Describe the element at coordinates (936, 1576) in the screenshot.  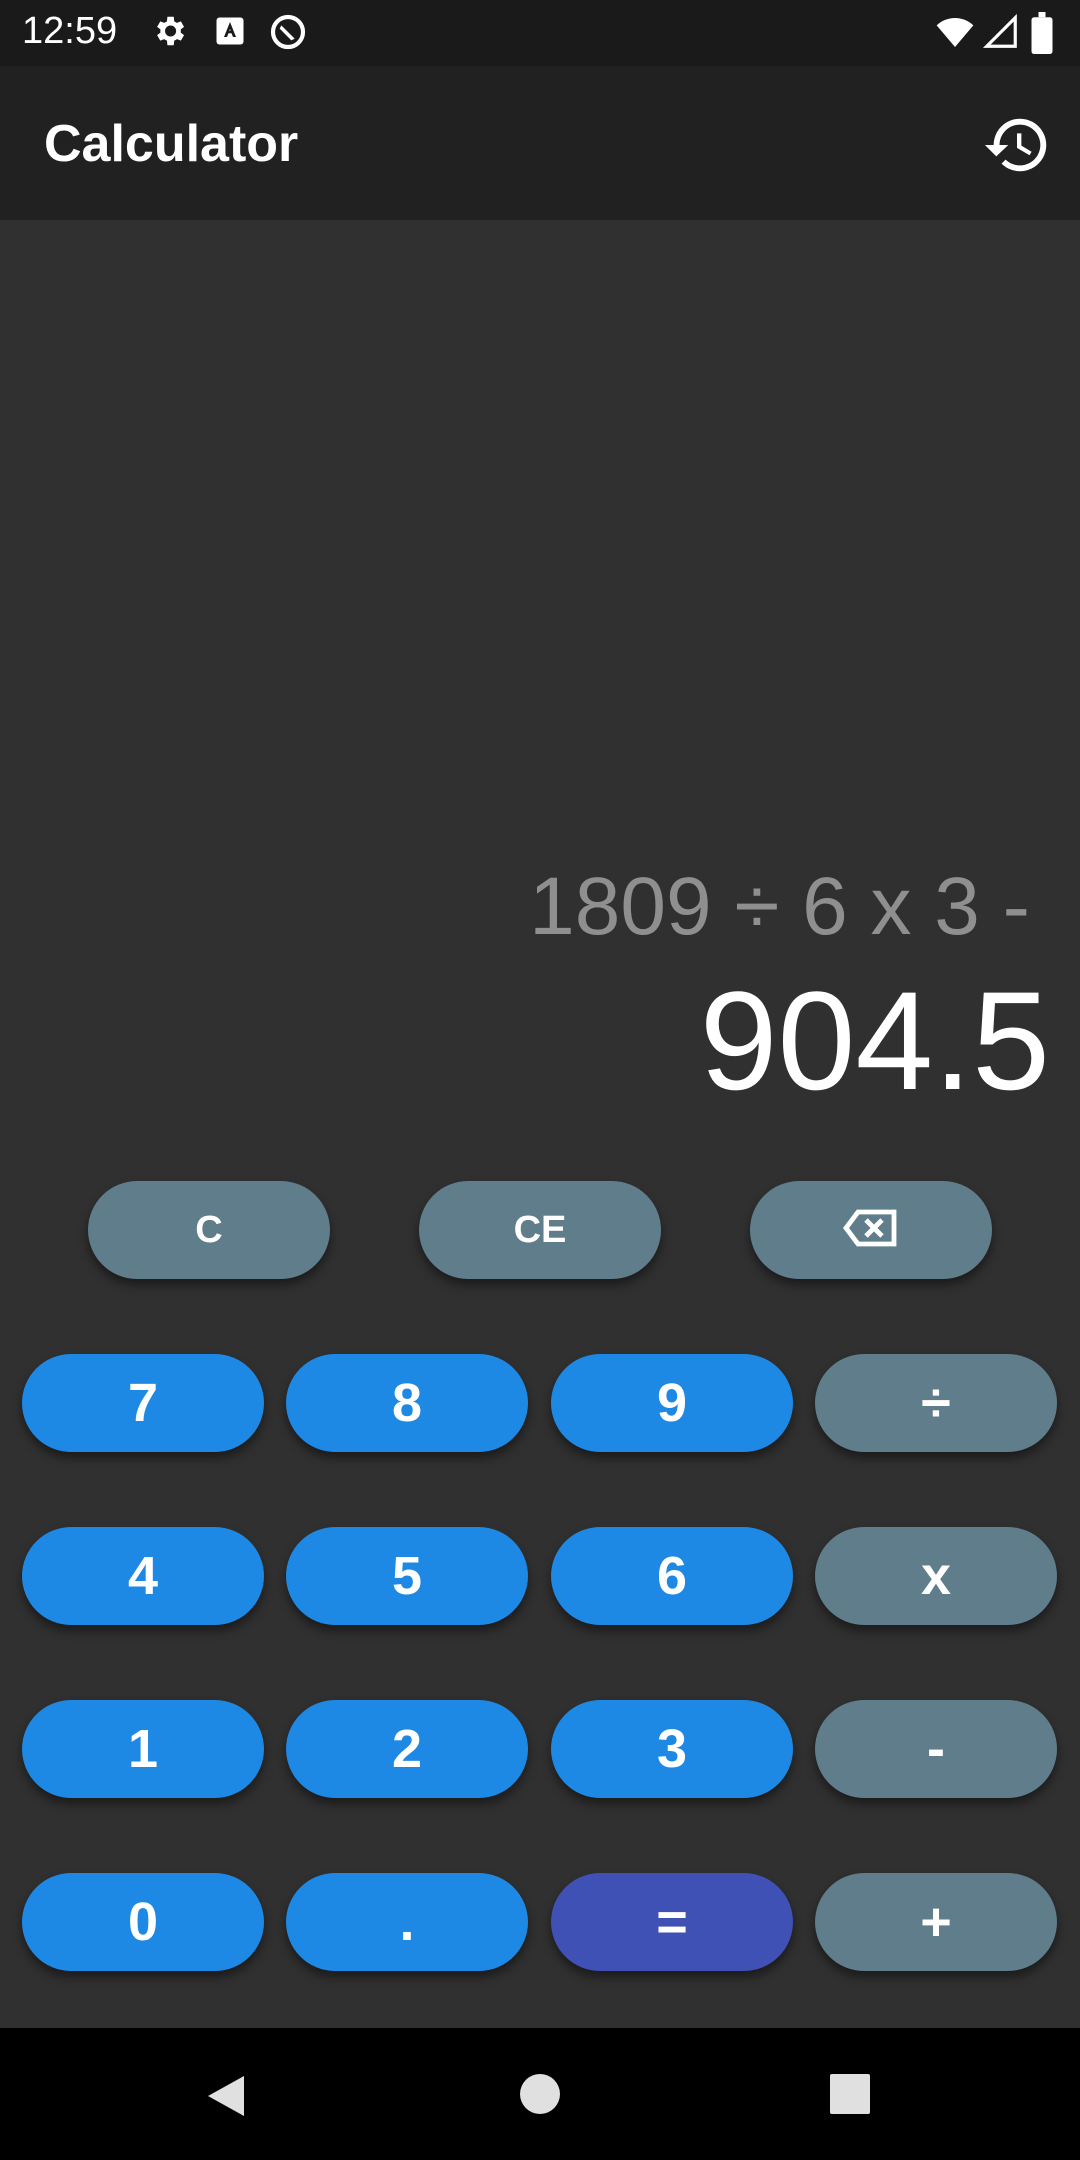
I see `multiply-button: x` at that location.